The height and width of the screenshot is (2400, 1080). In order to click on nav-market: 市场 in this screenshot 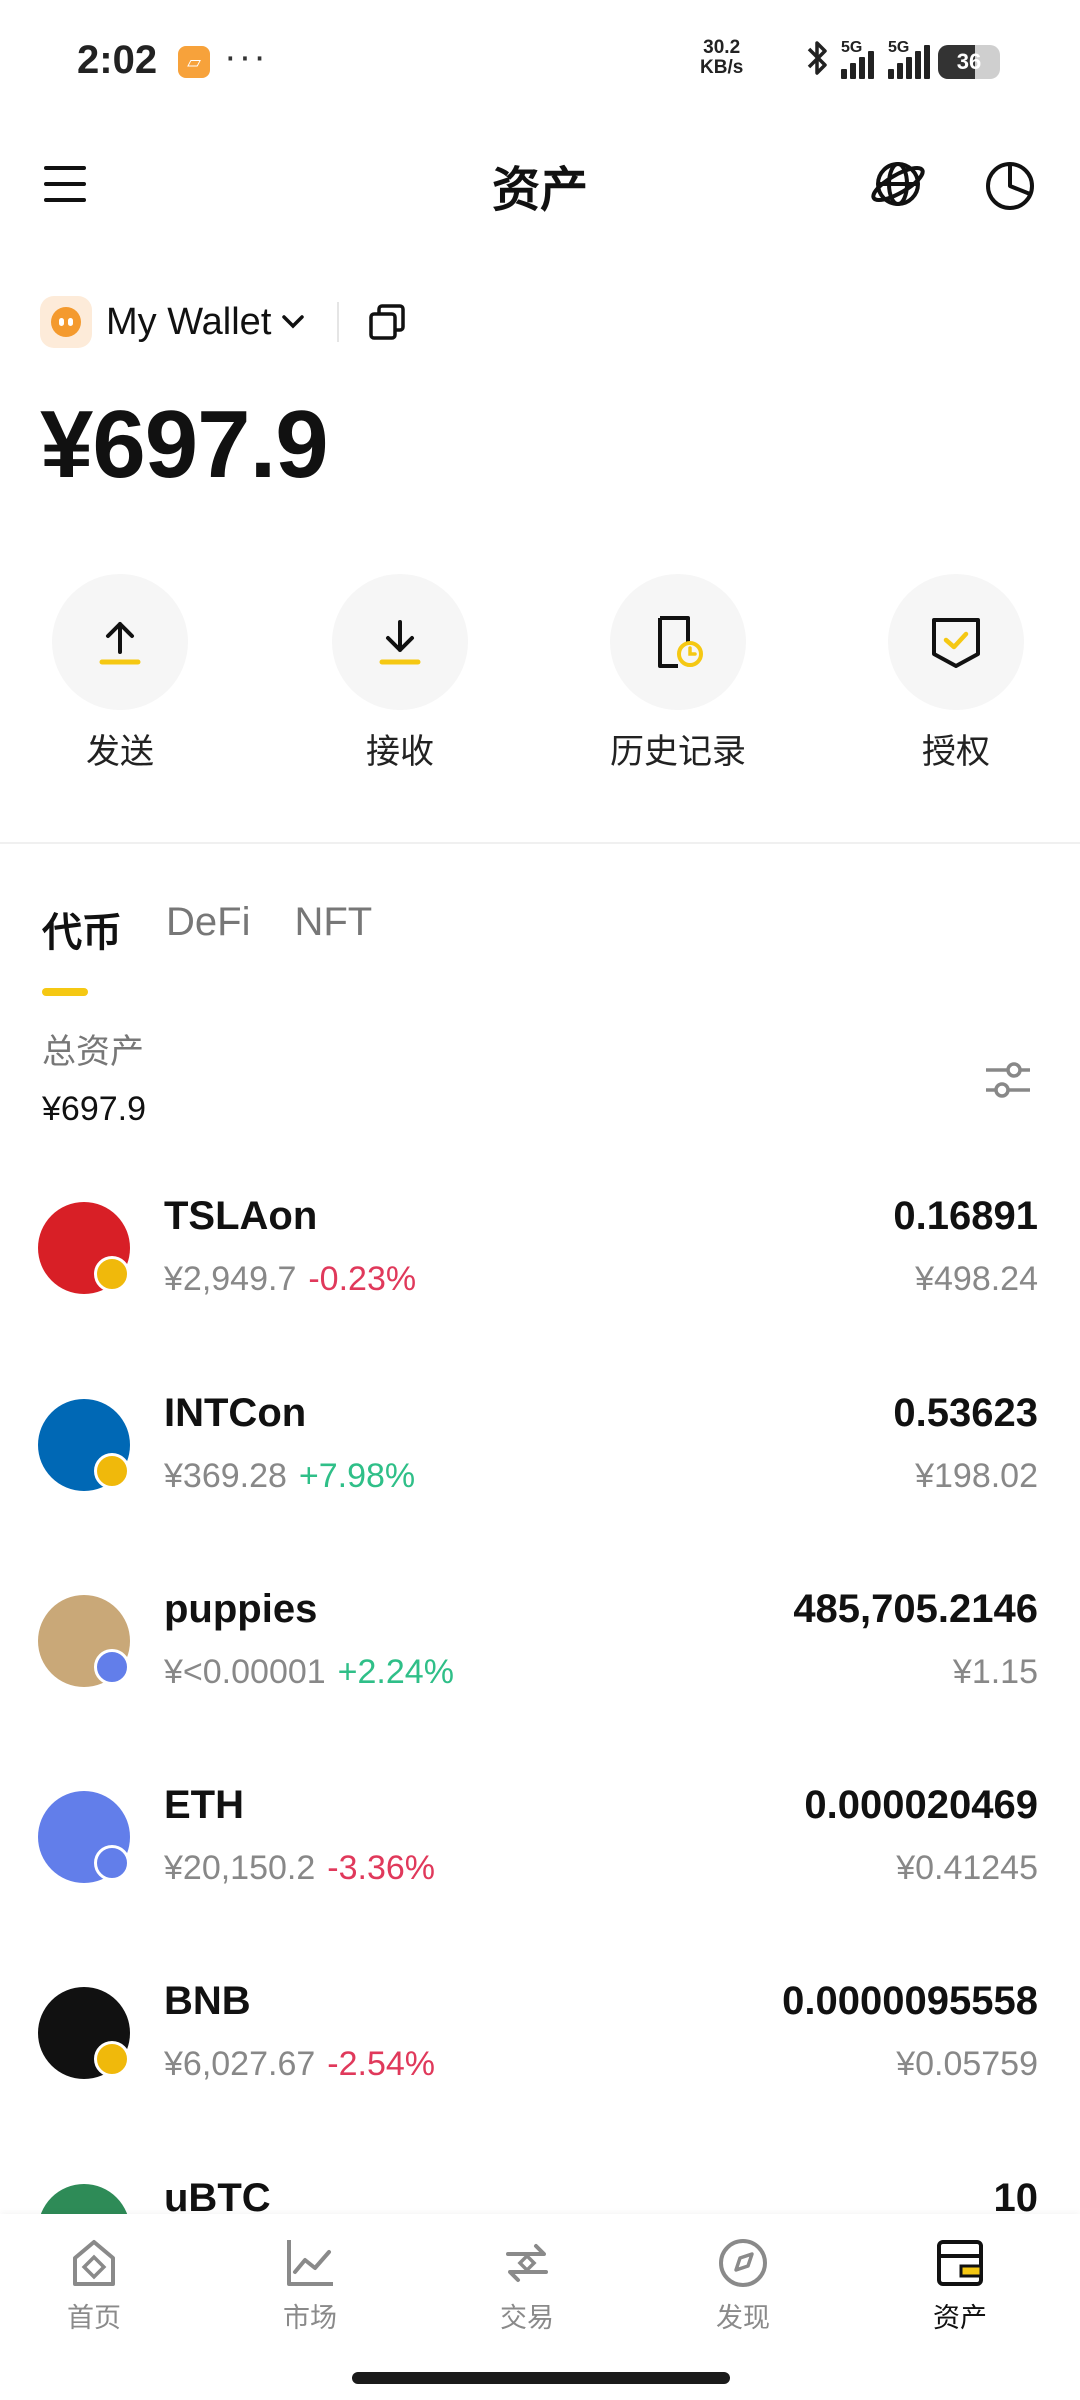, I will do `click(310, 2284)`.